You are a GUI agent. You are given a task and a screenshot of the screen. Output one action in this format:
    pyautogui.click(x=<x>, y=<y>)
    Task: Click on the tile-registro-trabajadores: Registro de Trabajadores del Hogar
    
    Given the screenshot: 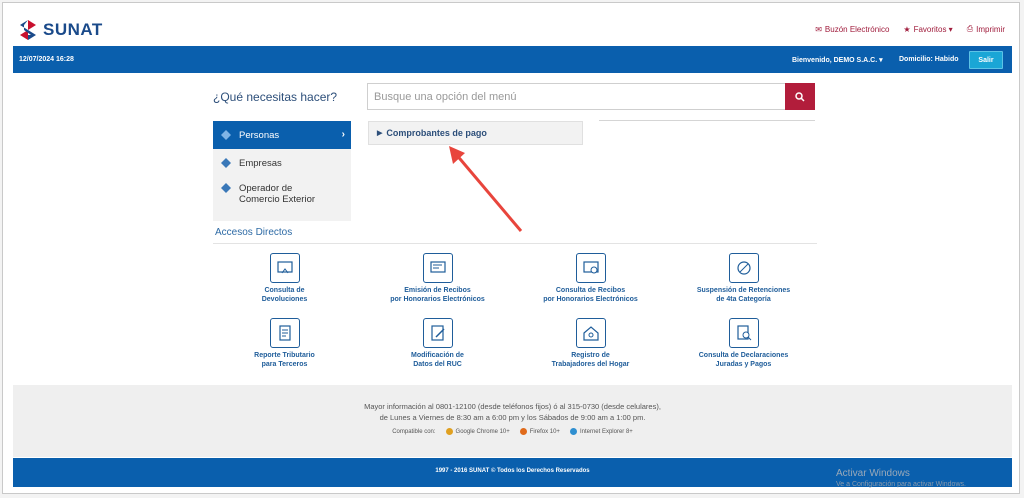 What is the action you would take?
    pyautogui.click(x=590, y=343)
    